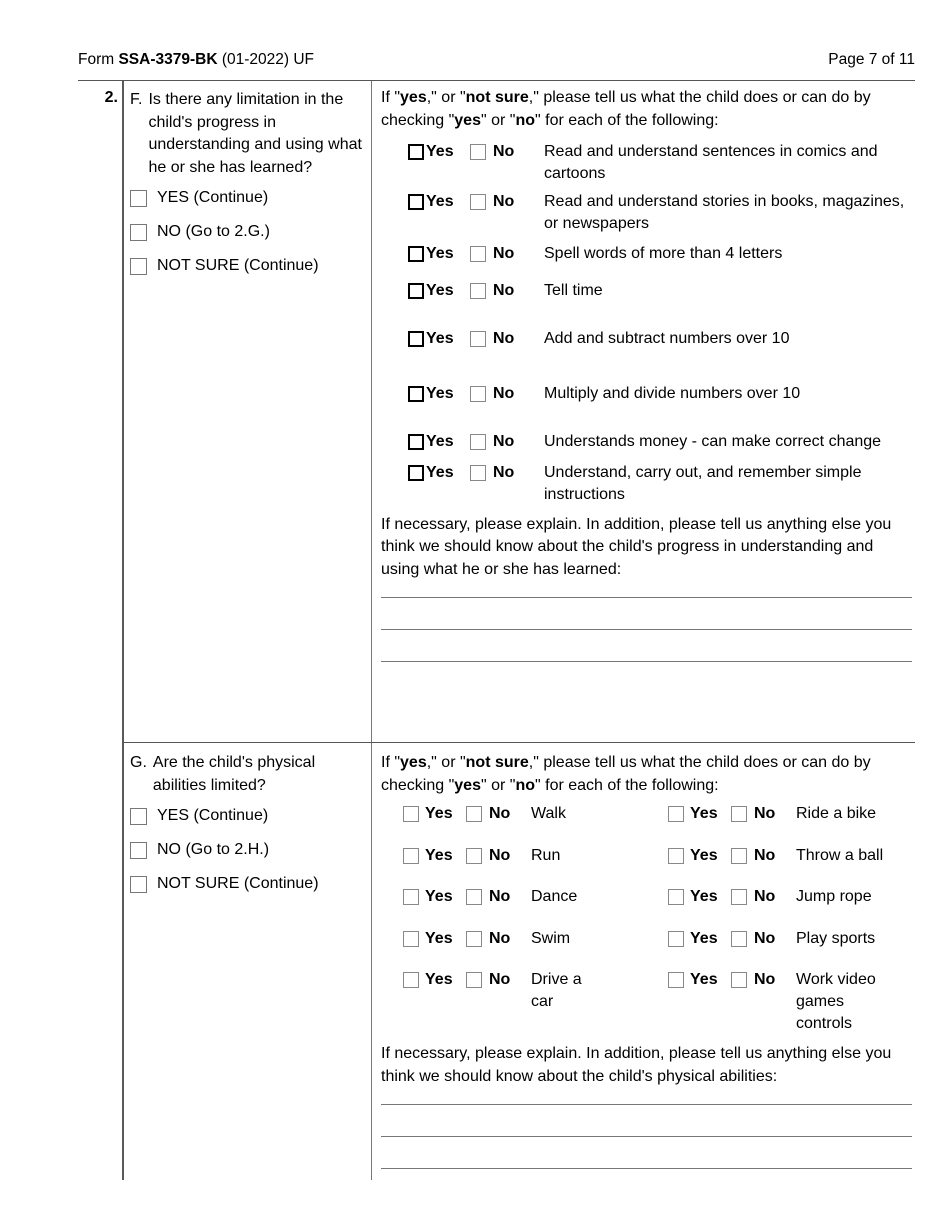  I want to click on option-g-not-sure: NOT SURE (Continue), so click(248, 884).